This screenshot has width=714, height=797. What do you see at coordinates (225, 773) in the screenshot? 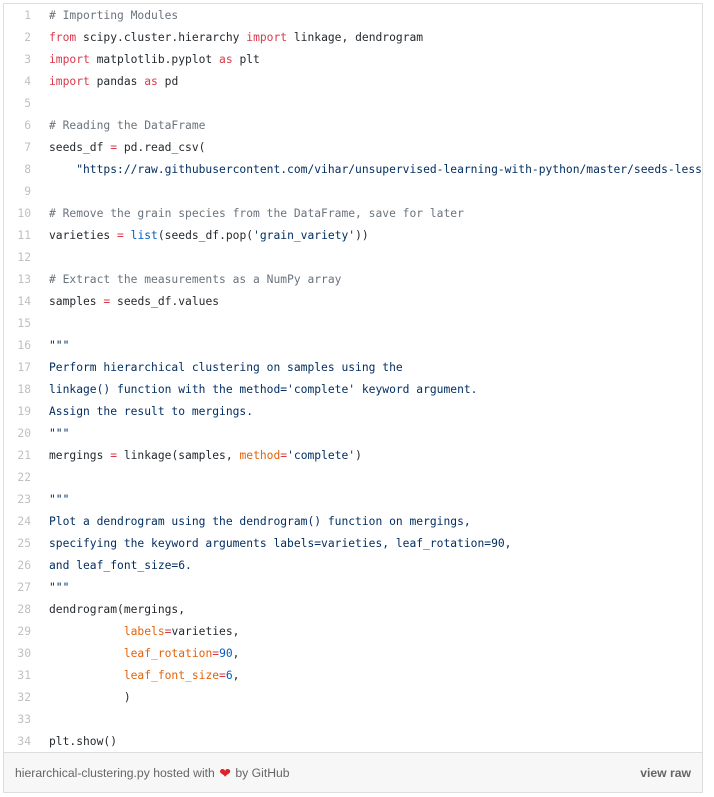
I see `heart-icon: ❤` at bounding box center [225, 773].